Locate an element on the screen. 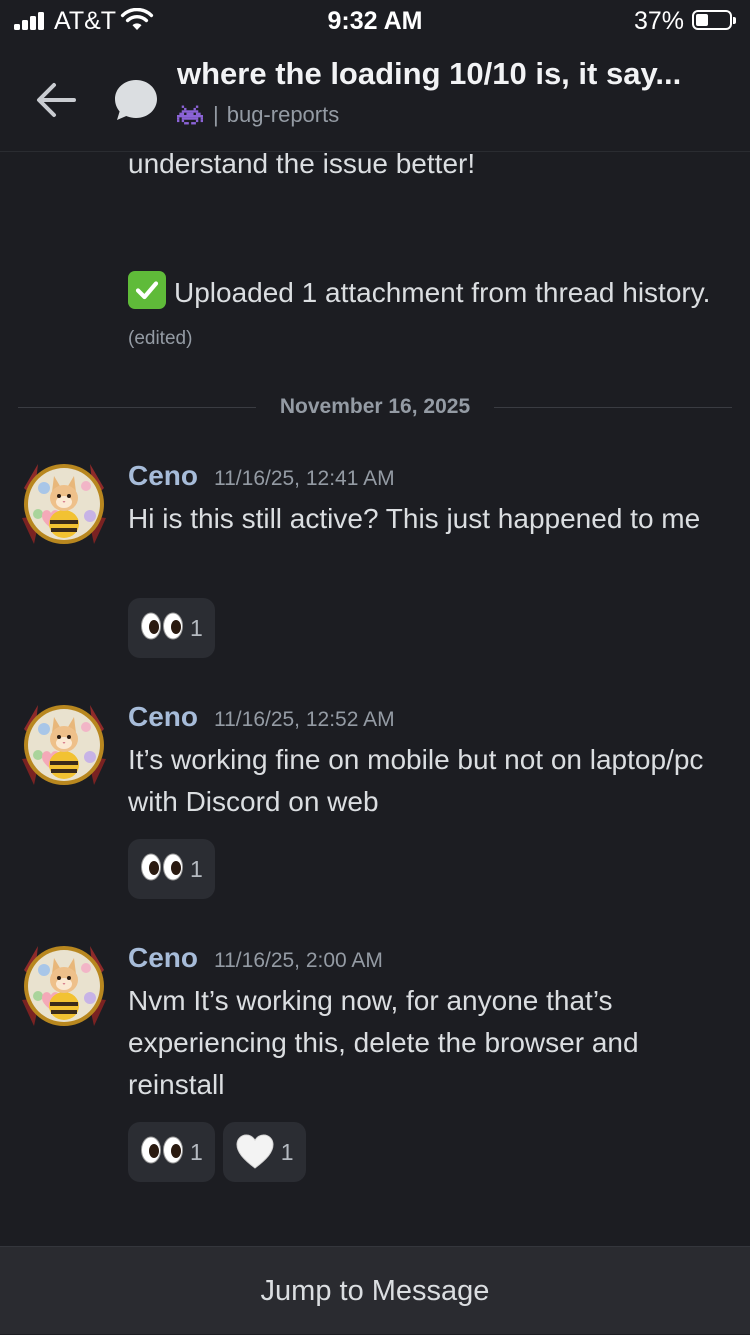 The image size is (750, 1335). date-divider: November 16, 2025 is located at coordinates (375, 408).